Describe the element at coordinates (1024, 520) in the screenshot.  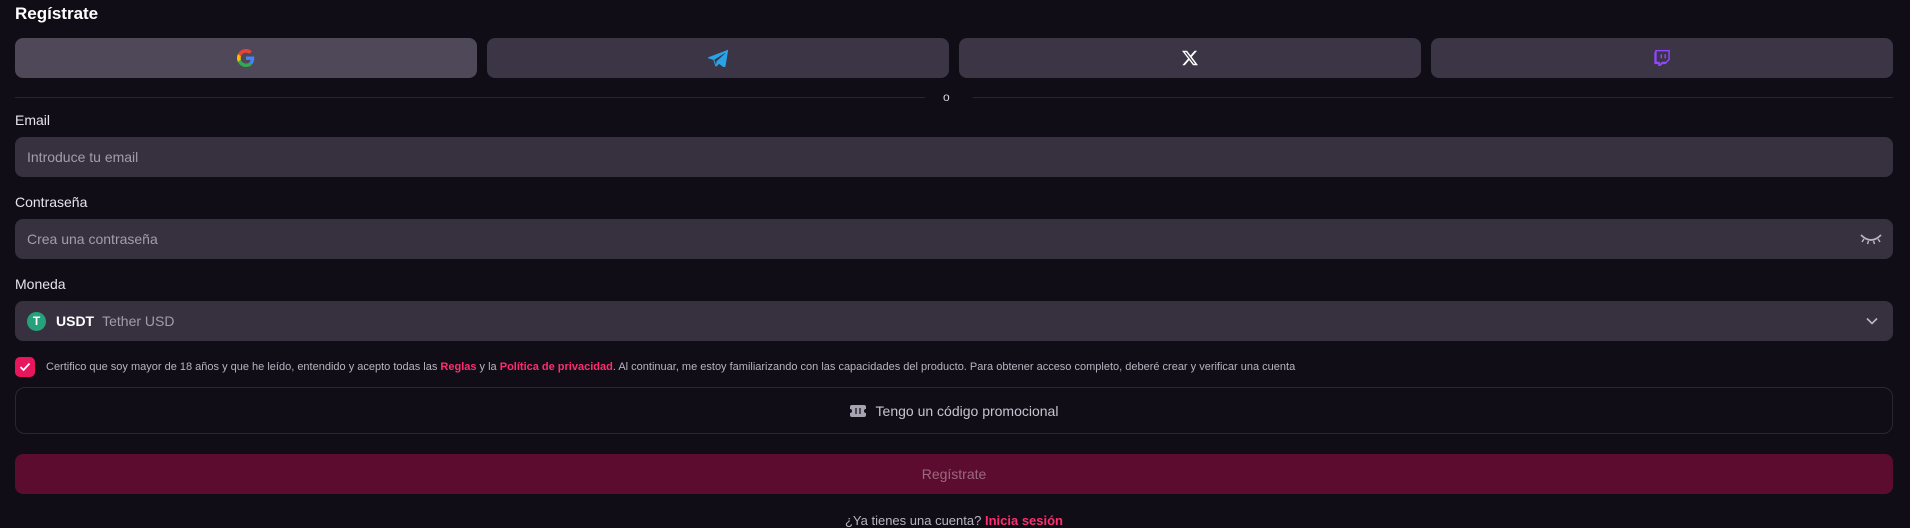
I see `login-link: Inicia sesión` at that location.